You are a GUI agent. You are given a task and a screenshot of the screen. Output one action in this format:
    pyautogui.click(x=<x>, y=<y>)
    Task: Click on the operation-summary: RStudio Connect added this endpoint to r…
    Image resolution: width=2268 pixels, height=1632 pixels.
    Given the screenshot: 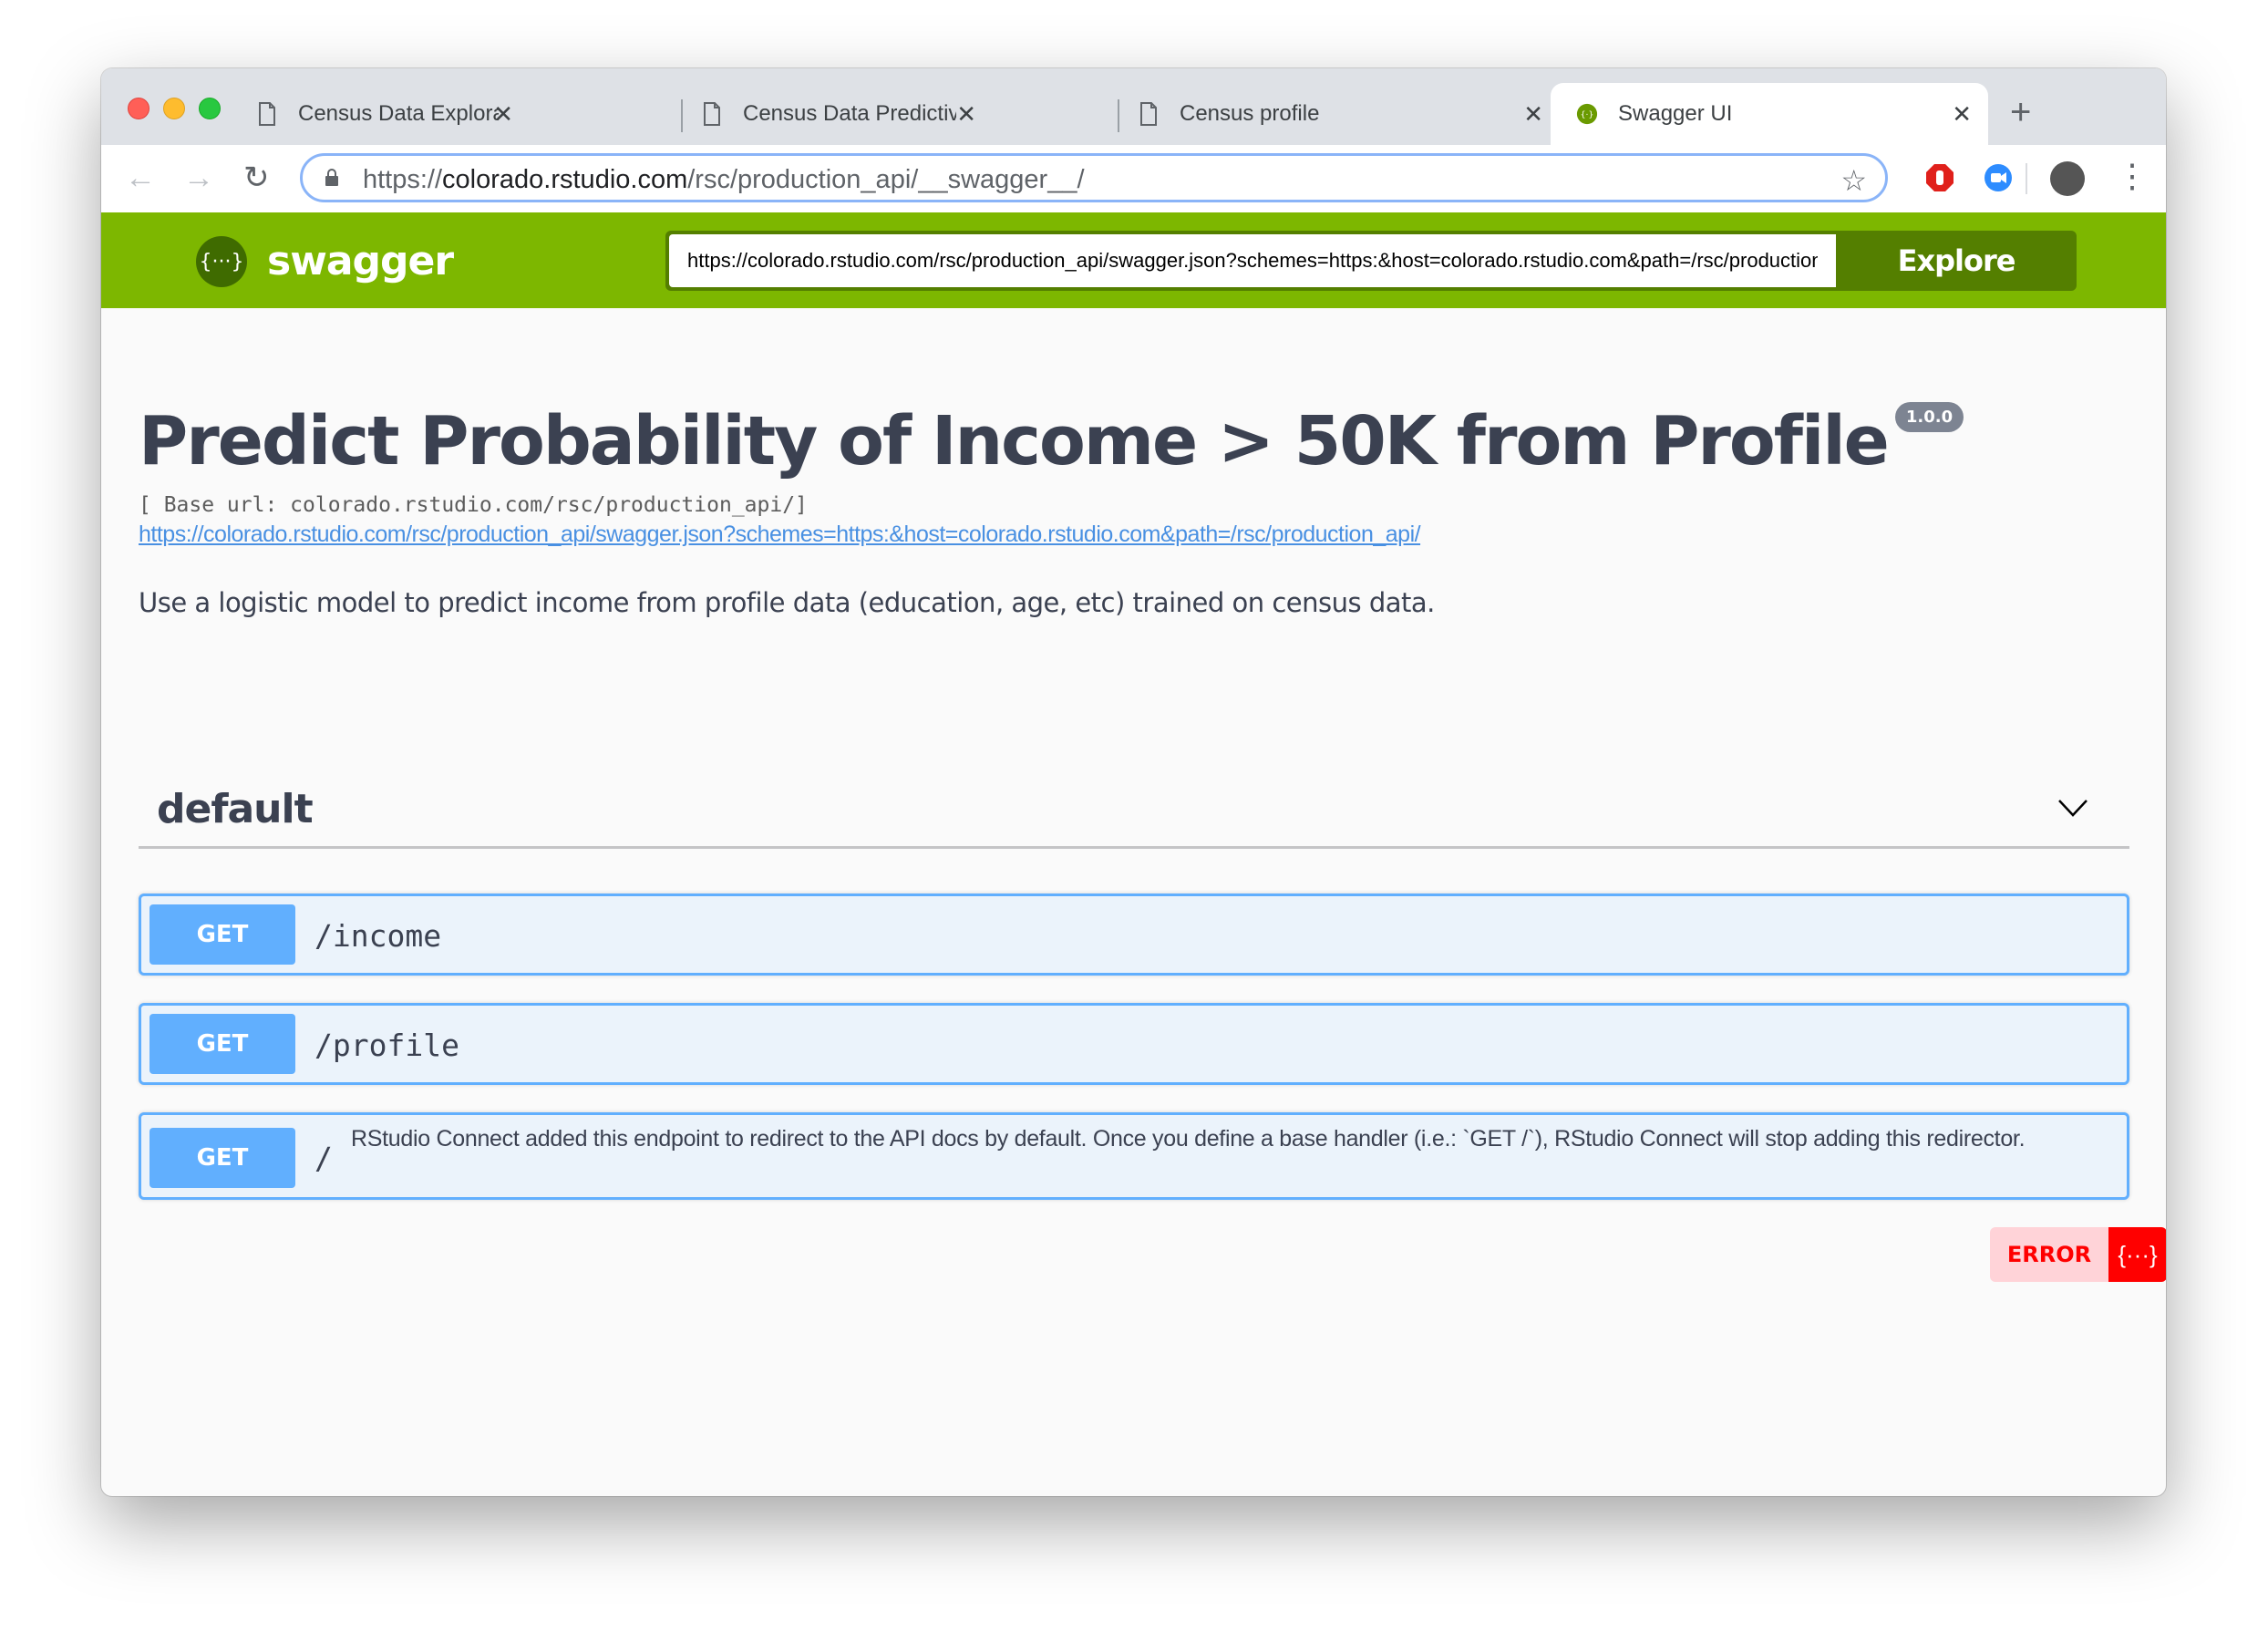 What is the action you would take?
    pyautogui.click(x=1188, y=1139)
    